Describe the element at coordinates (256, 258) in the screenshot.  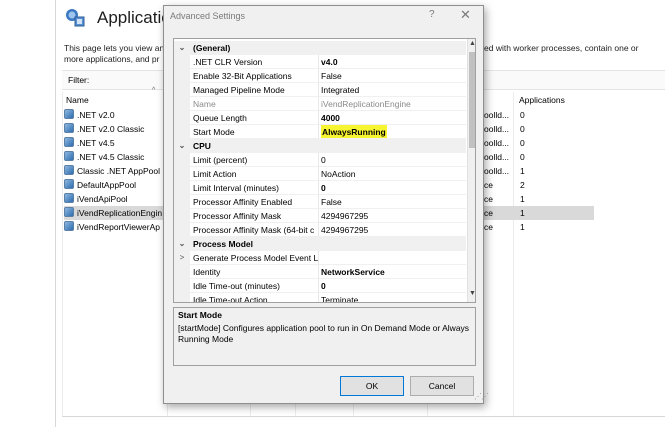
I see `property-name: Generate Process Model Event L` at that location.